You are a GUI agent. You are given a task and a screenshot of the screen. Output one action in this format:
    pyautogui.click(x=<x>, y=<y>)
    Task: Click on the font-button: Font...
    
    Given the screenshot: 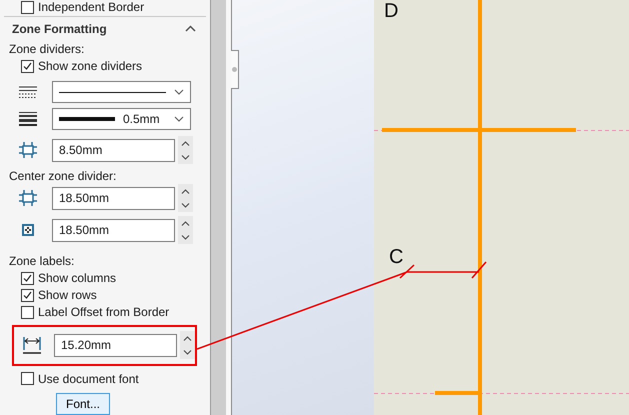 What is the action you would take?
    pyautogui.click(x=83, y=404)
    